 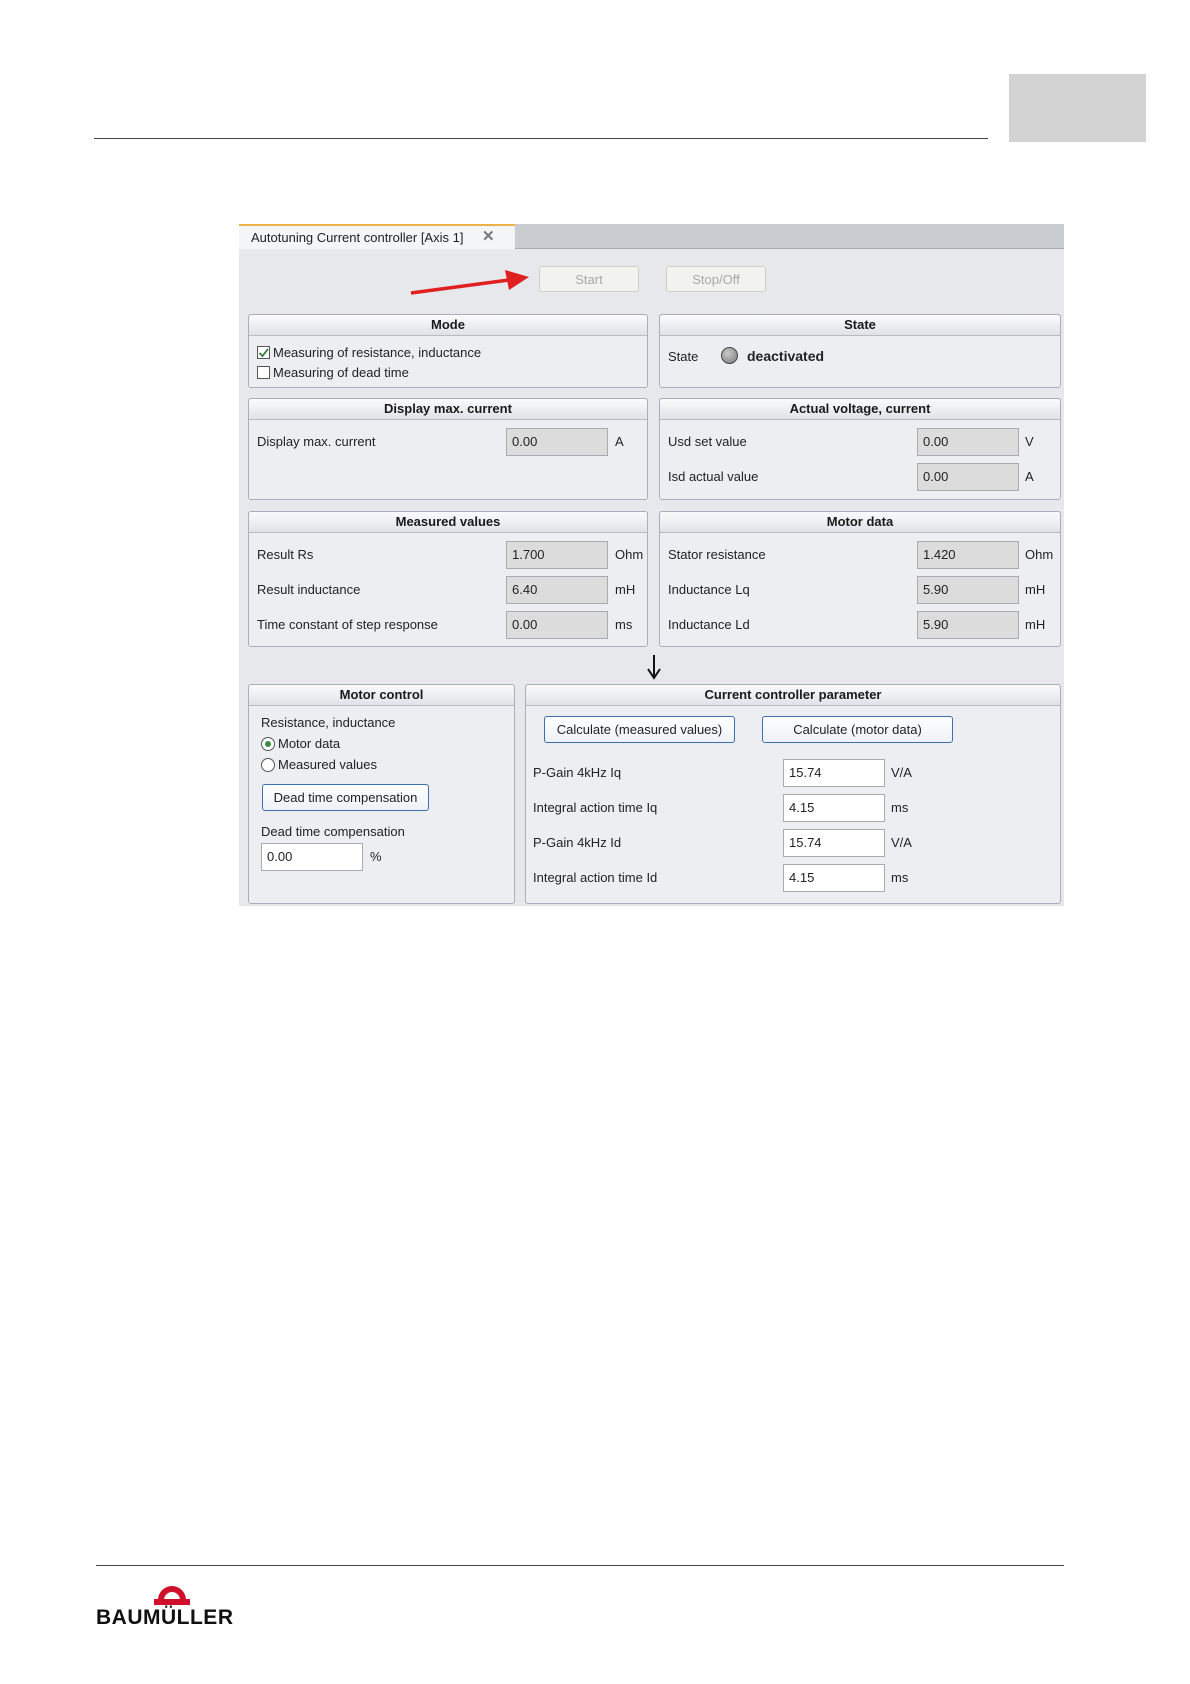 I want to click on dead-time-compensation-button: Dead time compensation, so click(x=345, y=797).